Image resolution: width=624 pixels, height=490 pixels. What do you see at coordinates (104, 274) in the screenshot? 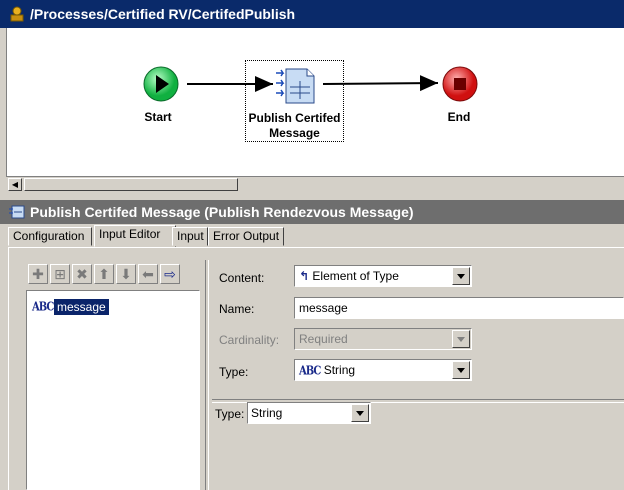
I see `move-up-icon: ⬆` at bounding box center [104, 274].